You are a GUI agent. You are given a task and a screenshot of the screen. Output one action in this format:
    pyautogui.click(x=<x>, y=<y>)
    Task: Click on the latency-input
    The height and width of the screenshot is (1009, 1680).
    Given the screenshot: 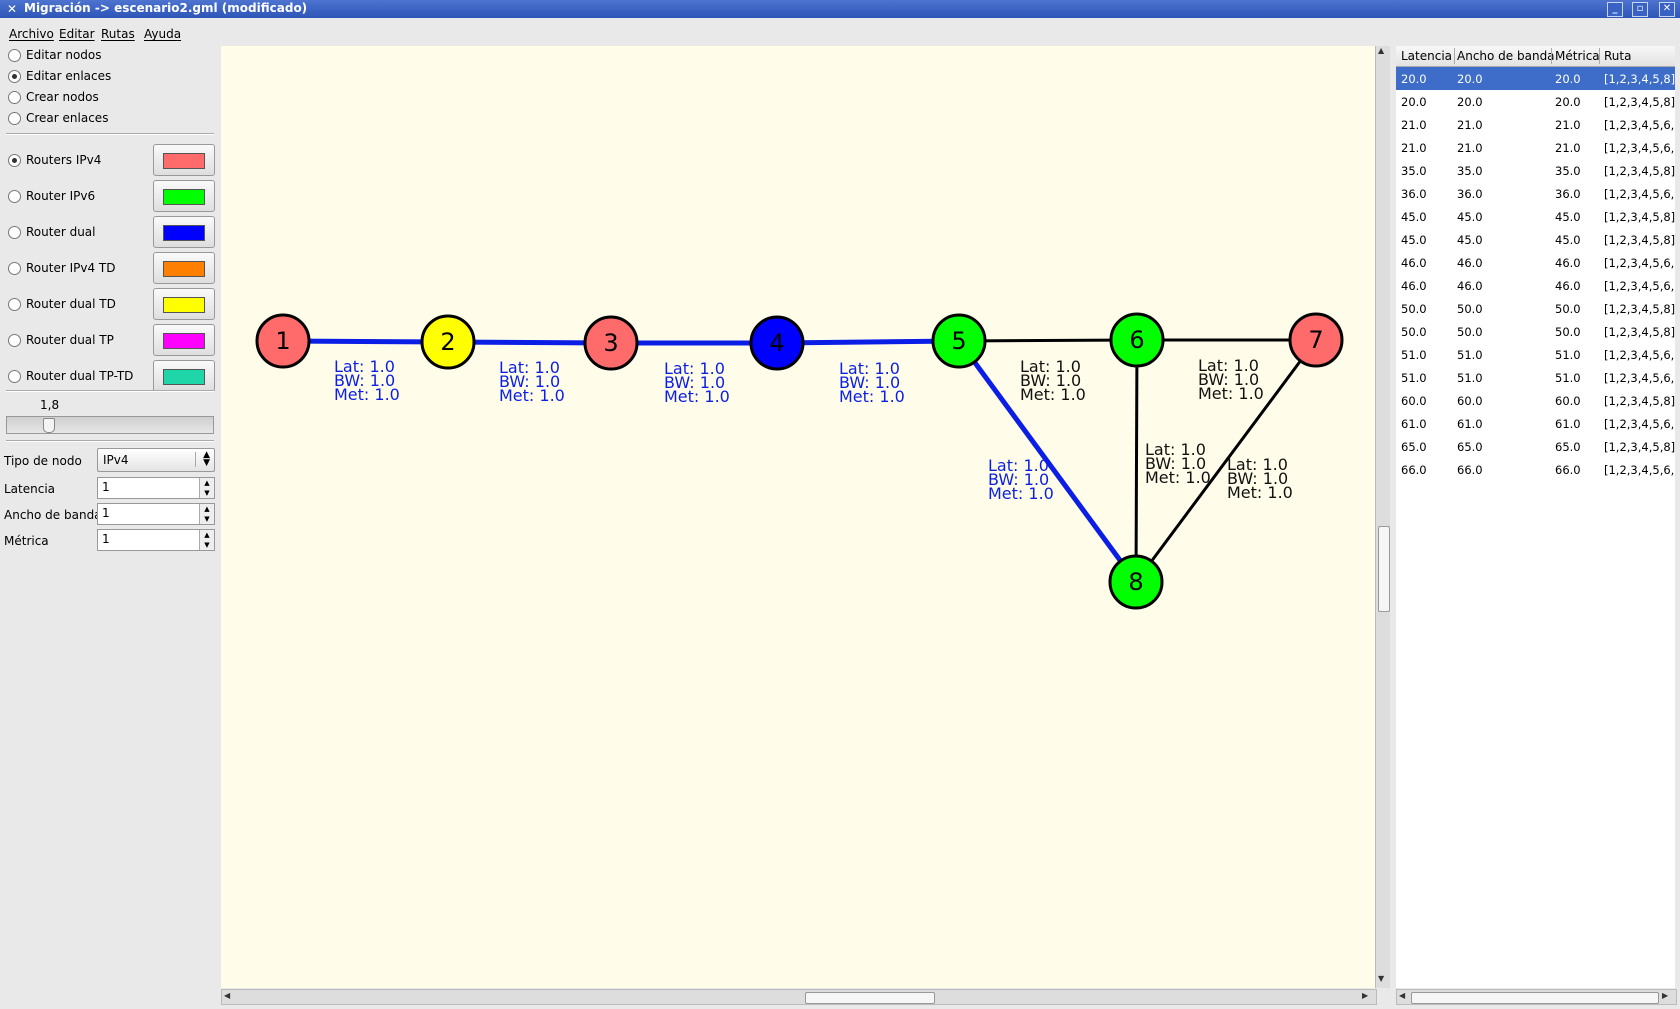 What is the action you would take?
    pyautogui.click(x=149, y=487)
    